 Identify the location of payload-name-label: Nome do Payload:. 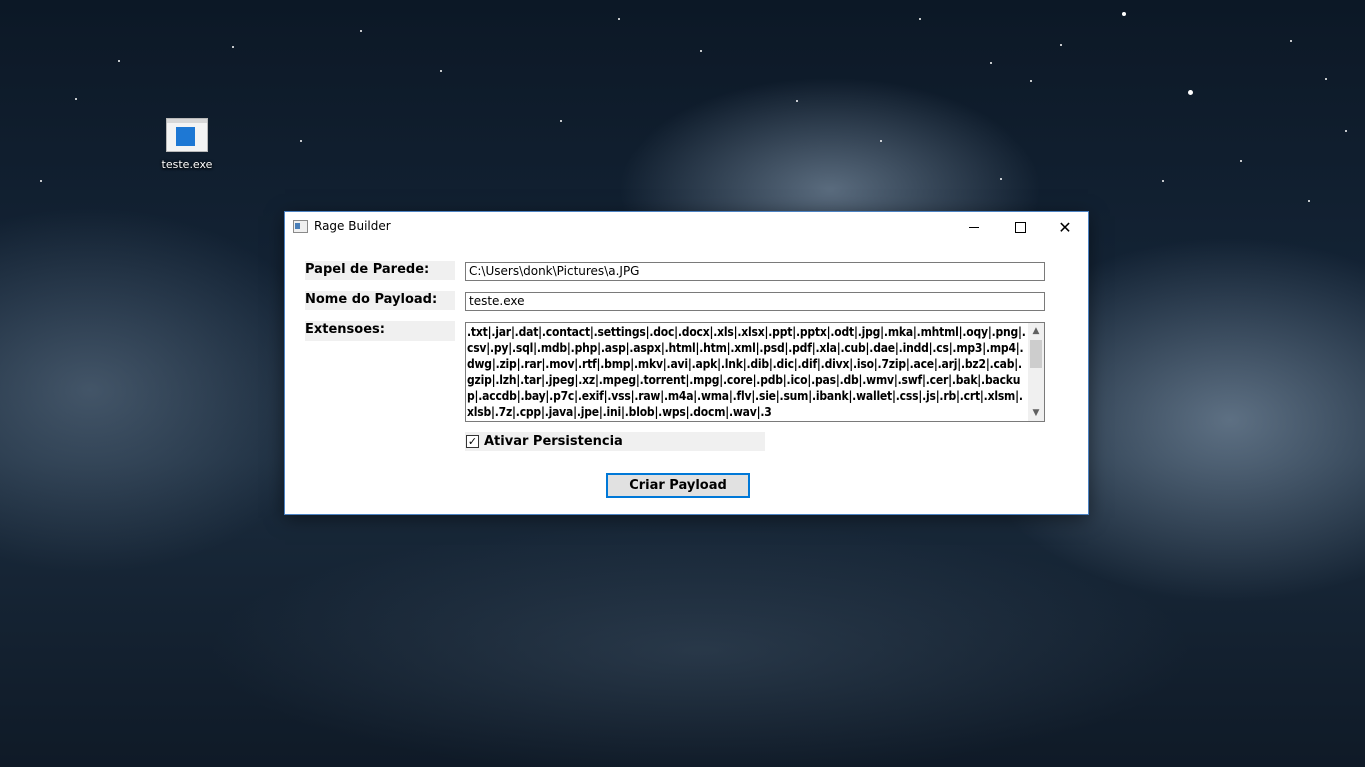
(380, 300).